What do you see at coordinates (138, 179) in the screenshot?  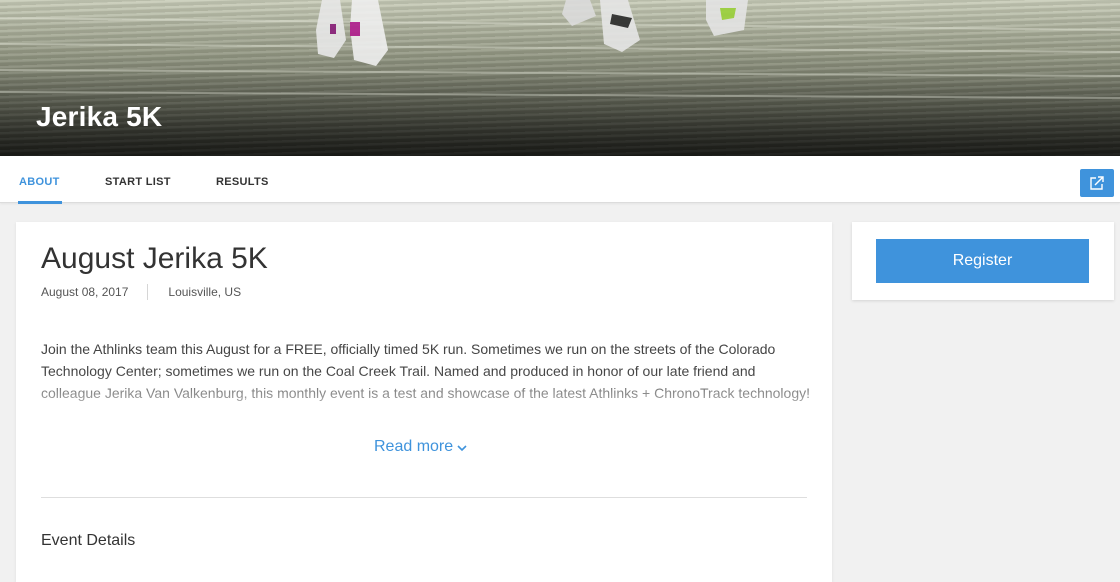 I see `tab-start-list: START LIST` at bounding box center [138, 179].